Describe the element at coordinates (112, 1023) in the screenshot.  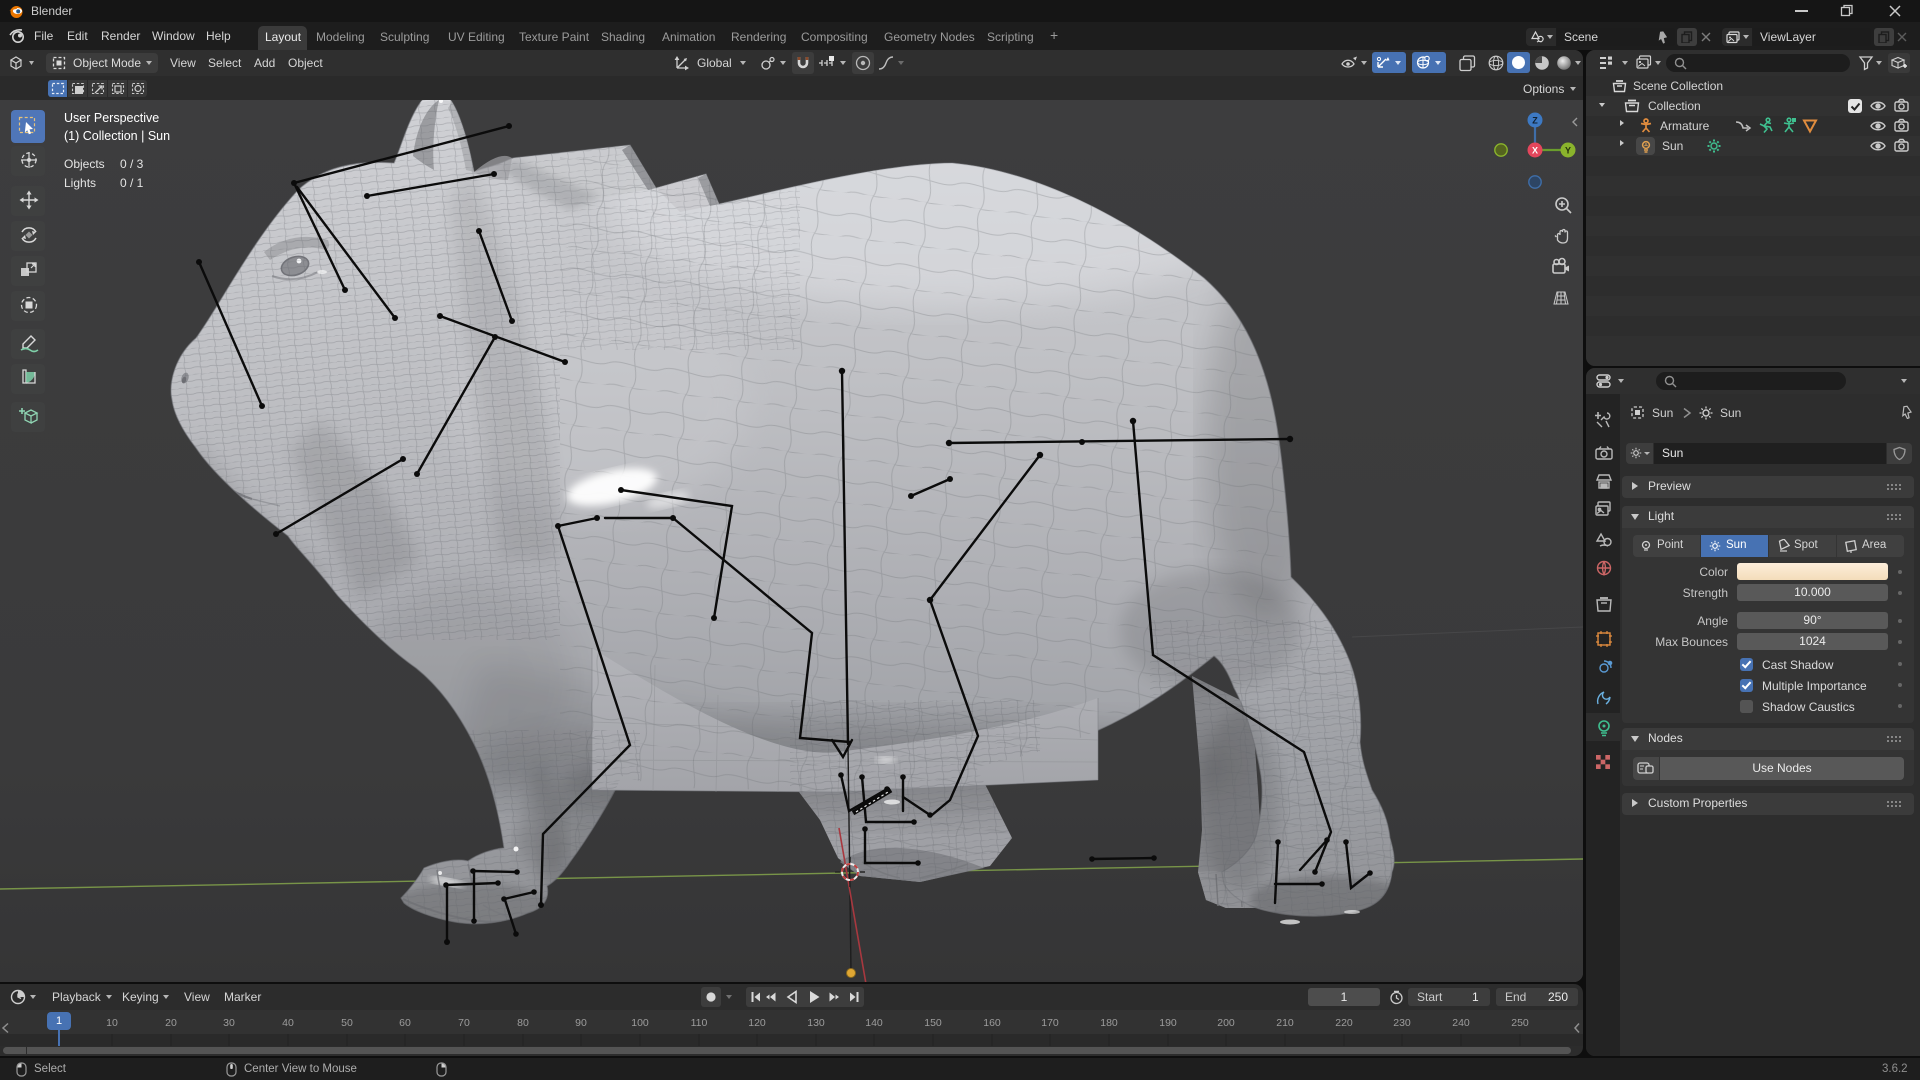
I see `svg-text: 10` at that location.